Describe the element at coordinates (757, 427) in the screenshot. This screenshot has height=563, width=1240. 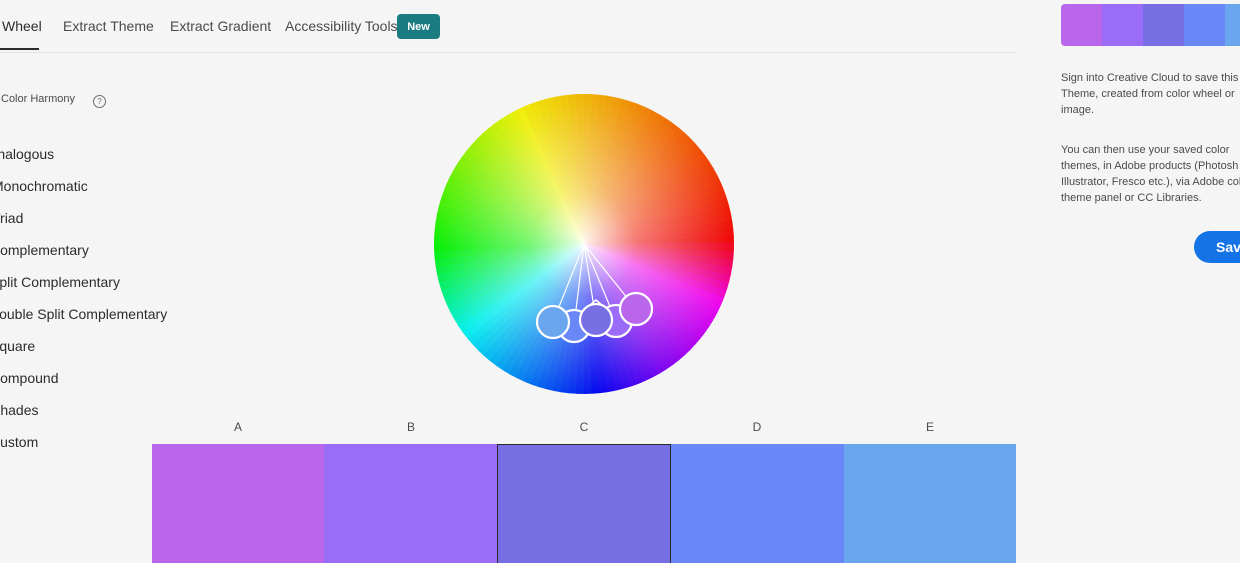
I see `swatch-label-d: D` at that location.